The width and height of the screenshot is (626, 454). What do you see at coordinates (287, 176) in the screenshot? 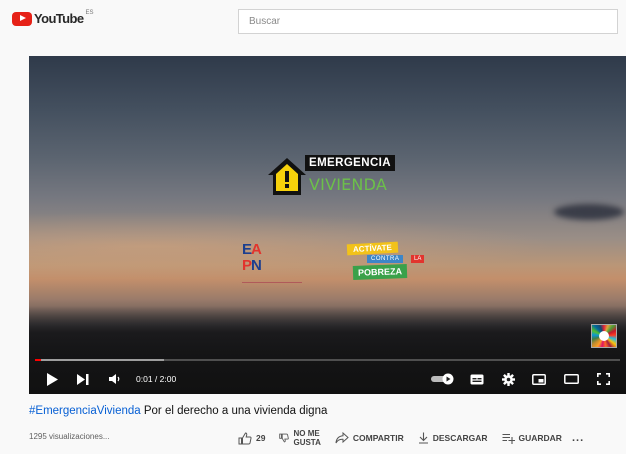
I see `house-warning-icon` at bounding box center [287, 176].